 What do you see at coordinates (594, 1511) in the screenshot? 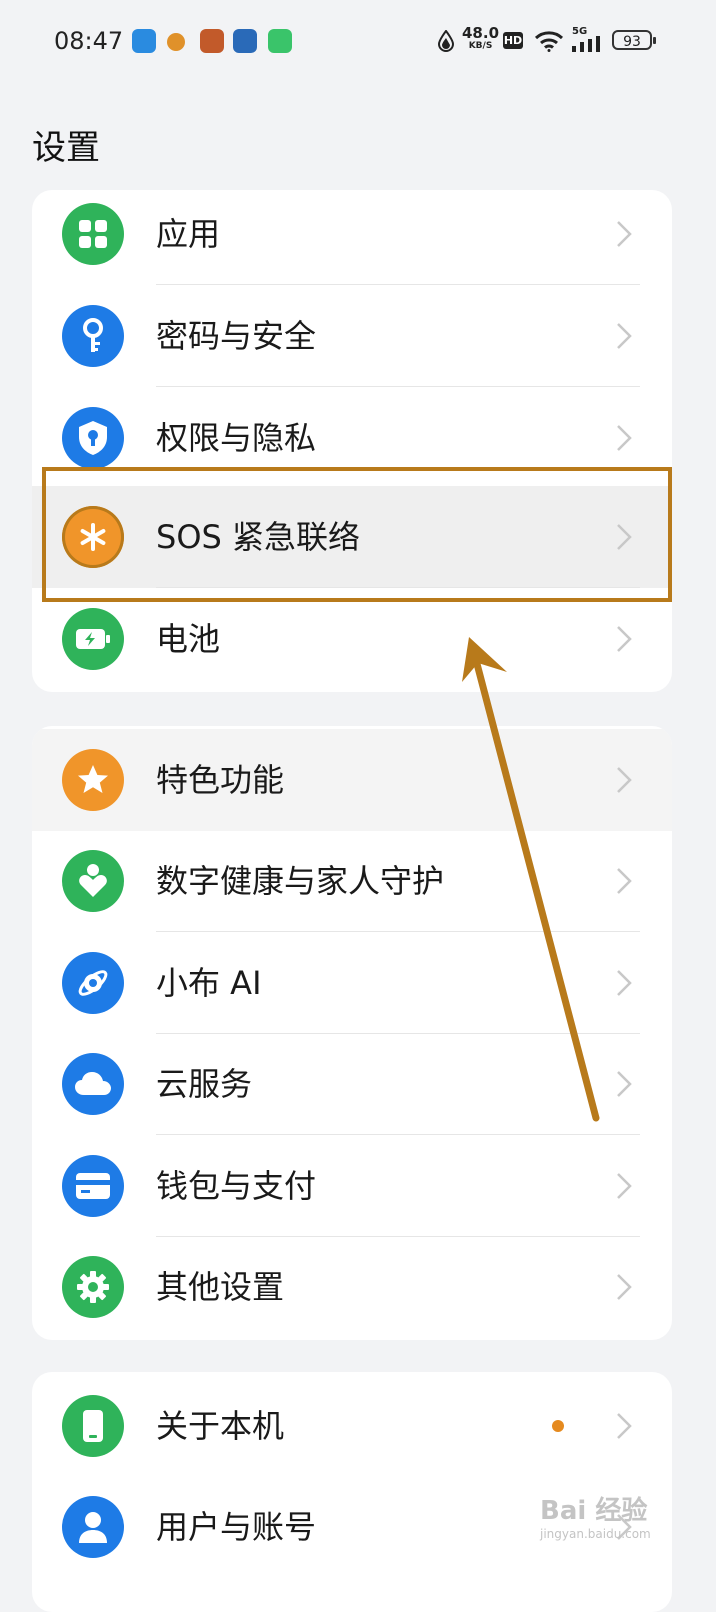
I see `watermark-text: Bai 经验` at bounding box center [594, 1511].